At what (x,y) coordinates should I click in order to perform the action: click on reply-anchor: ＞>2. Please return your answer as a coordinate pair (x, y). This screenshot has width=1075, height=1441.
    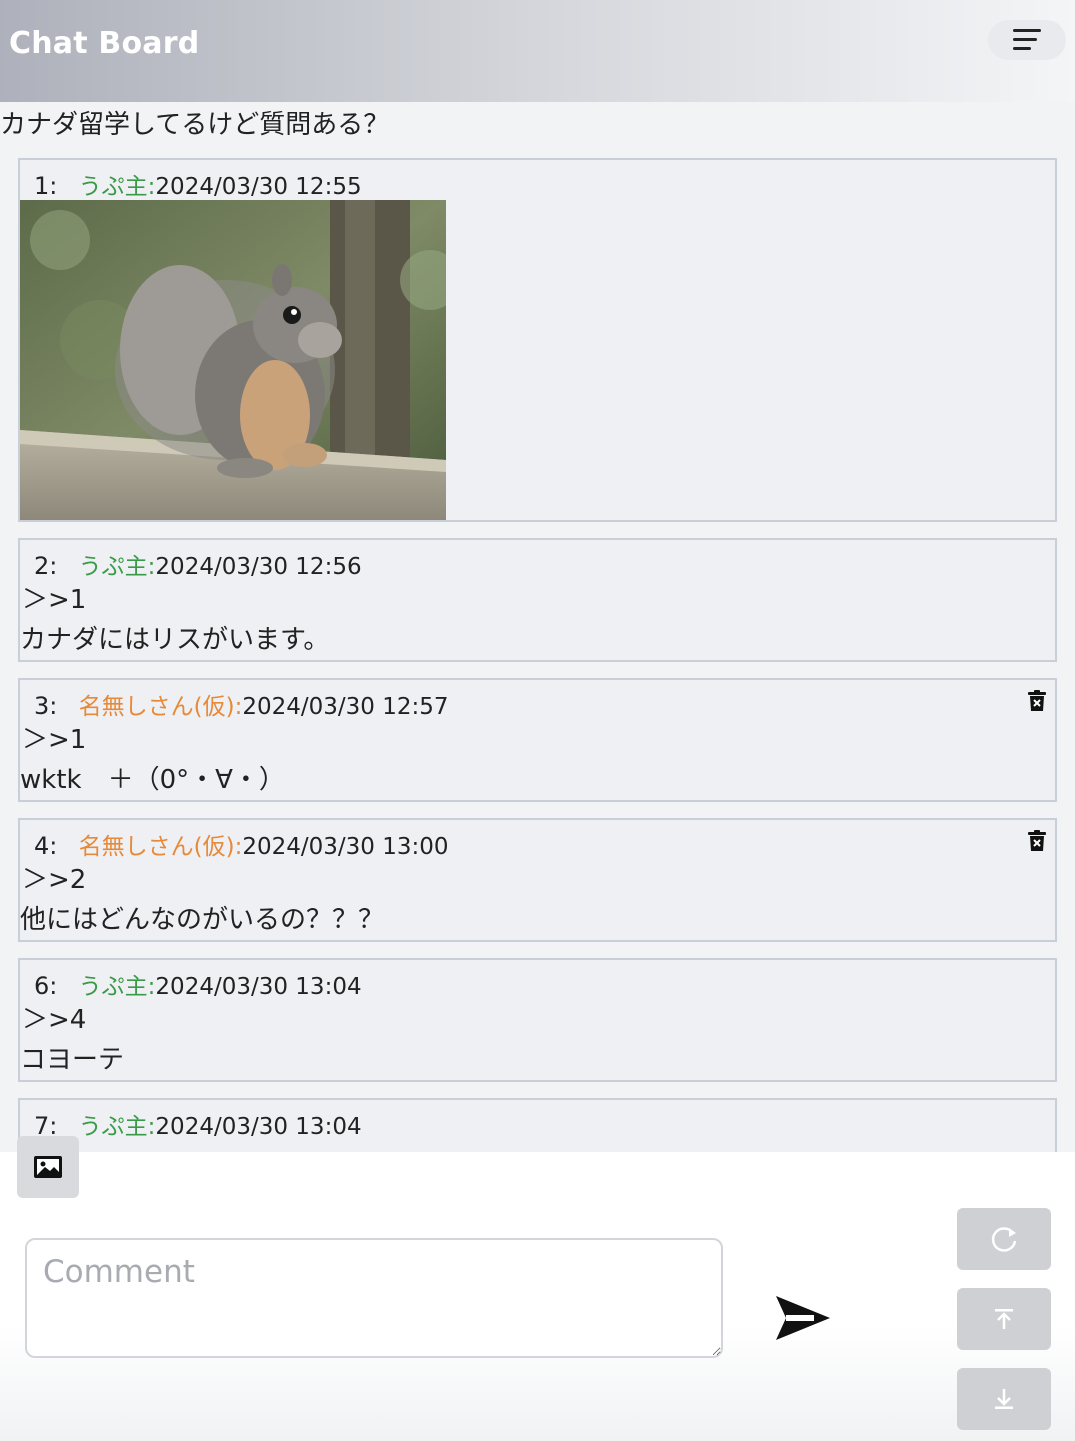
    Looking at the image, I should click on (202, 880).